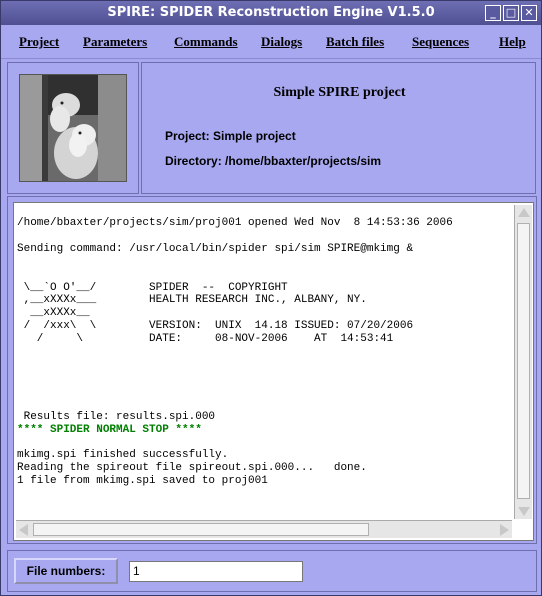 This screenshot has height=596, width=542. I want to click on close-button: ✕, so click(529, 13).